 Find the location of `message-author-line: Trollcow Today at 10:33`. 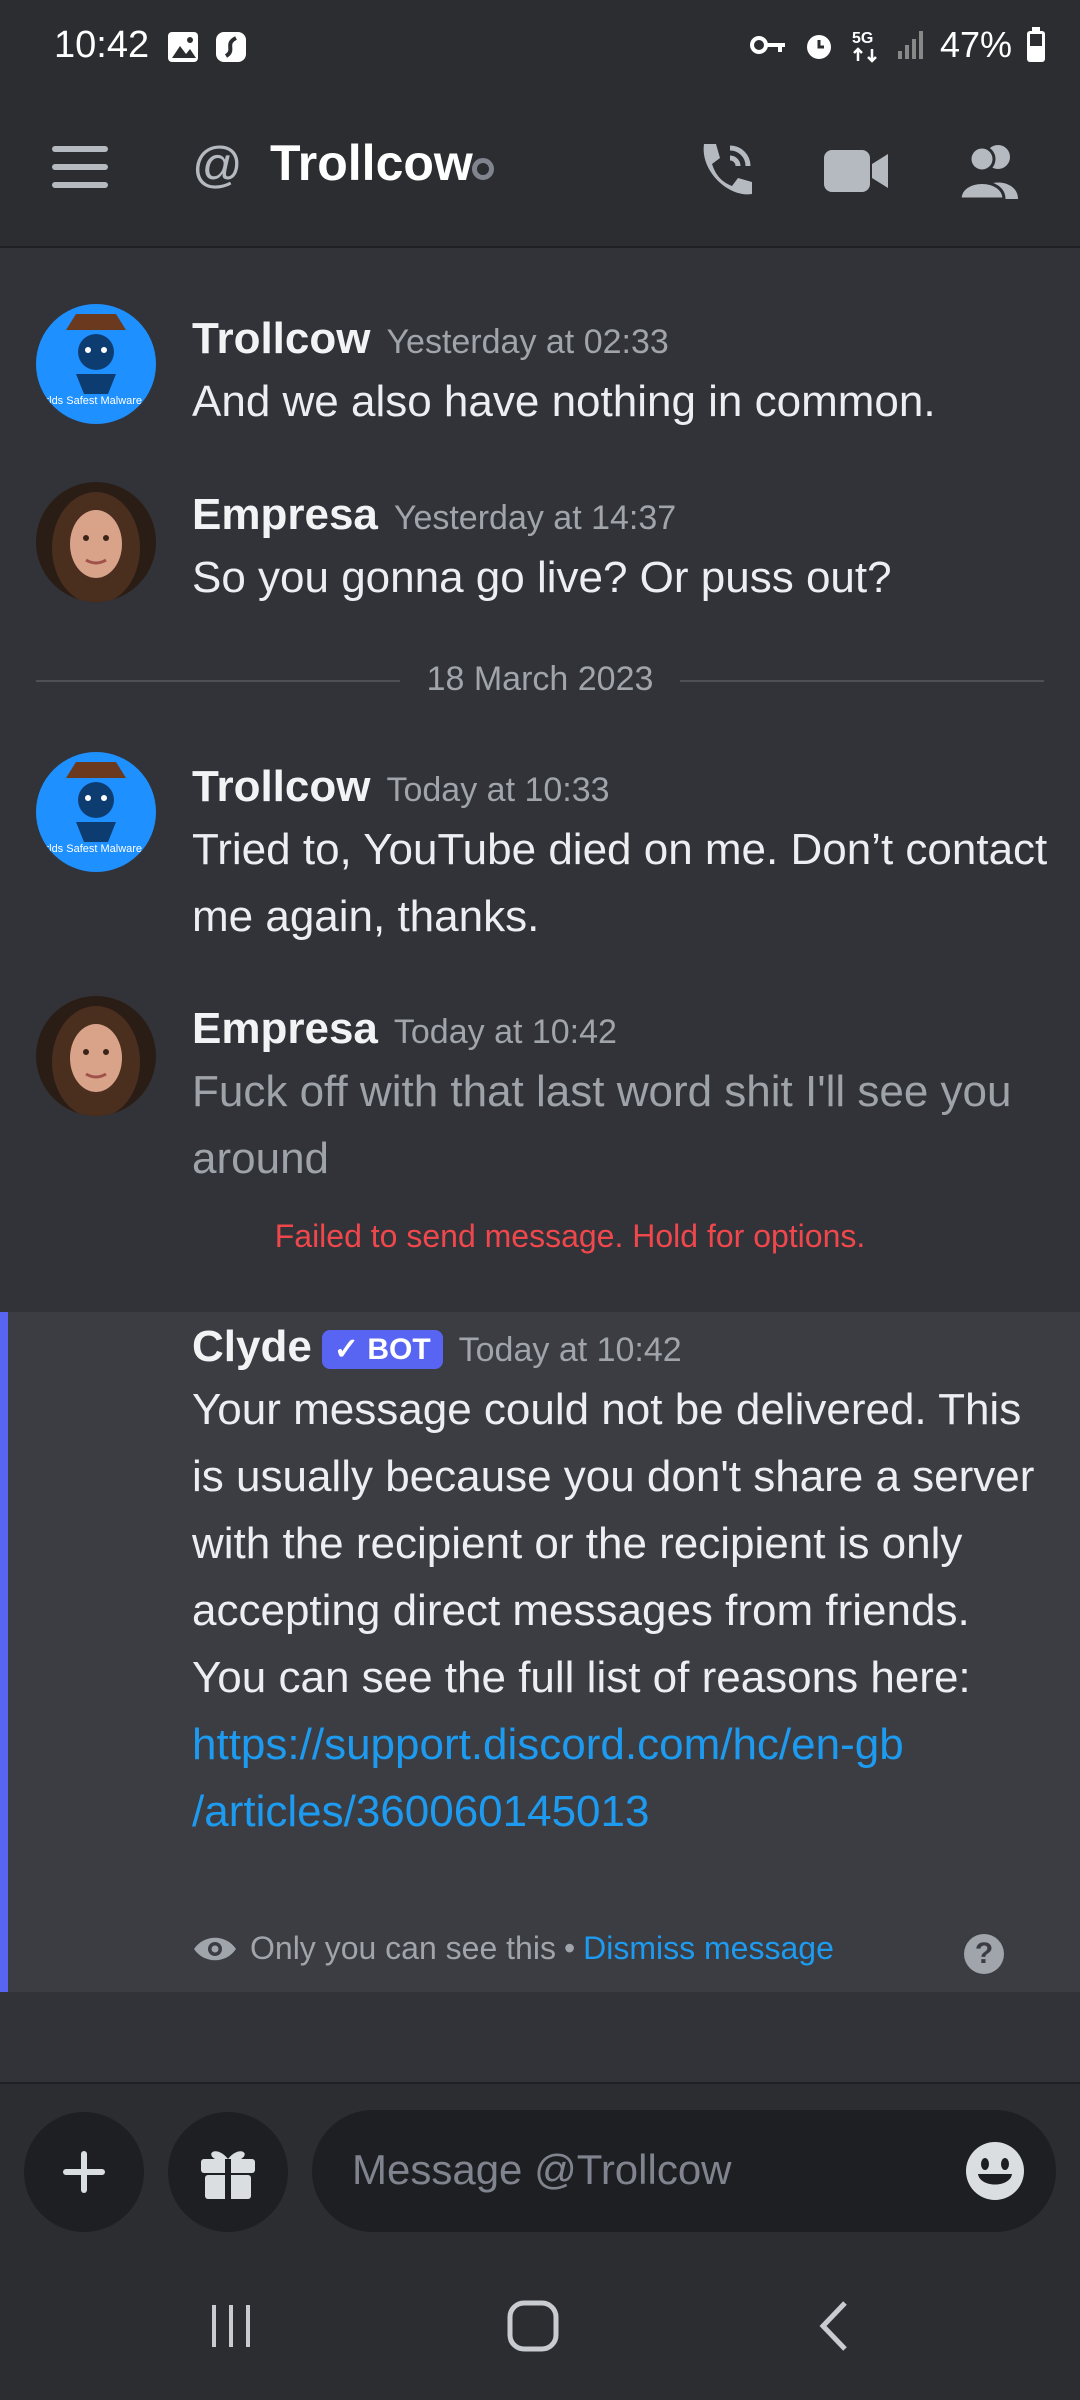

message-author-line: Trollcow Today at 10:33 is located at coordinates (401, 787).